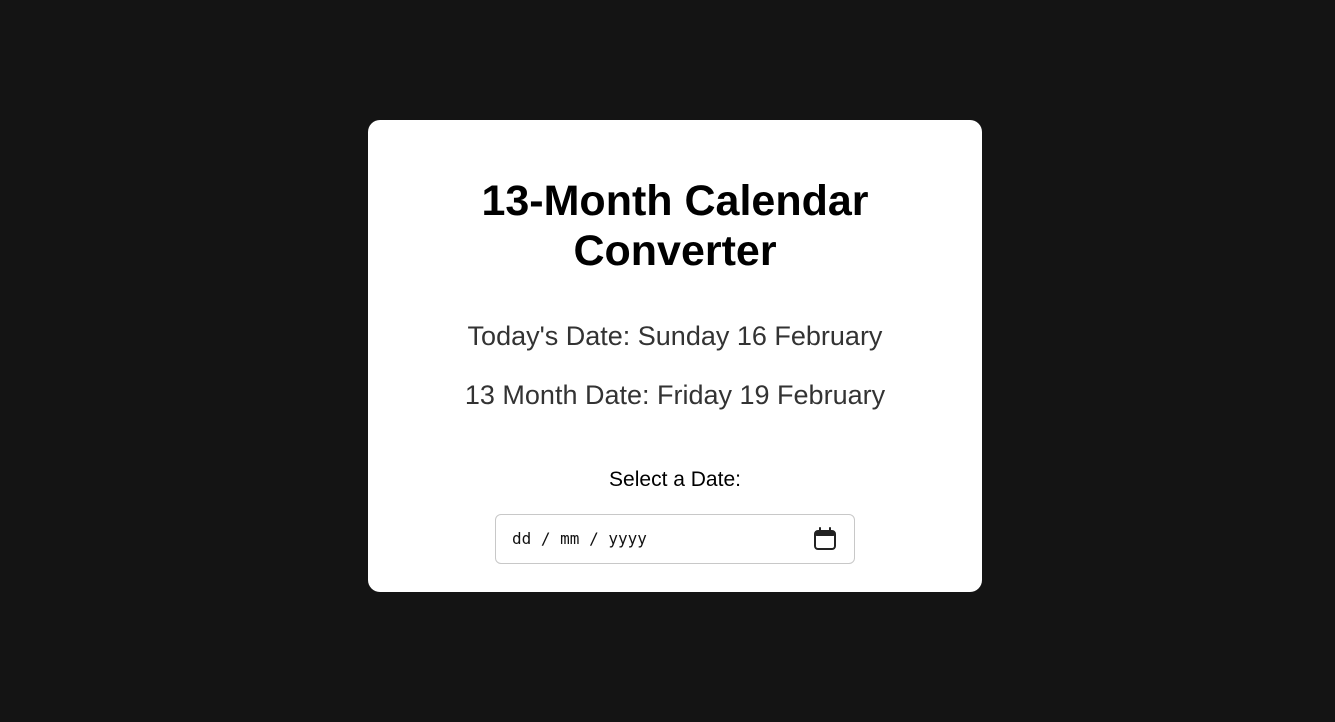 The height and width of the screenshot is (722, 1335). I want to click on select-date-label: Select a Date:, so click(675, 479).